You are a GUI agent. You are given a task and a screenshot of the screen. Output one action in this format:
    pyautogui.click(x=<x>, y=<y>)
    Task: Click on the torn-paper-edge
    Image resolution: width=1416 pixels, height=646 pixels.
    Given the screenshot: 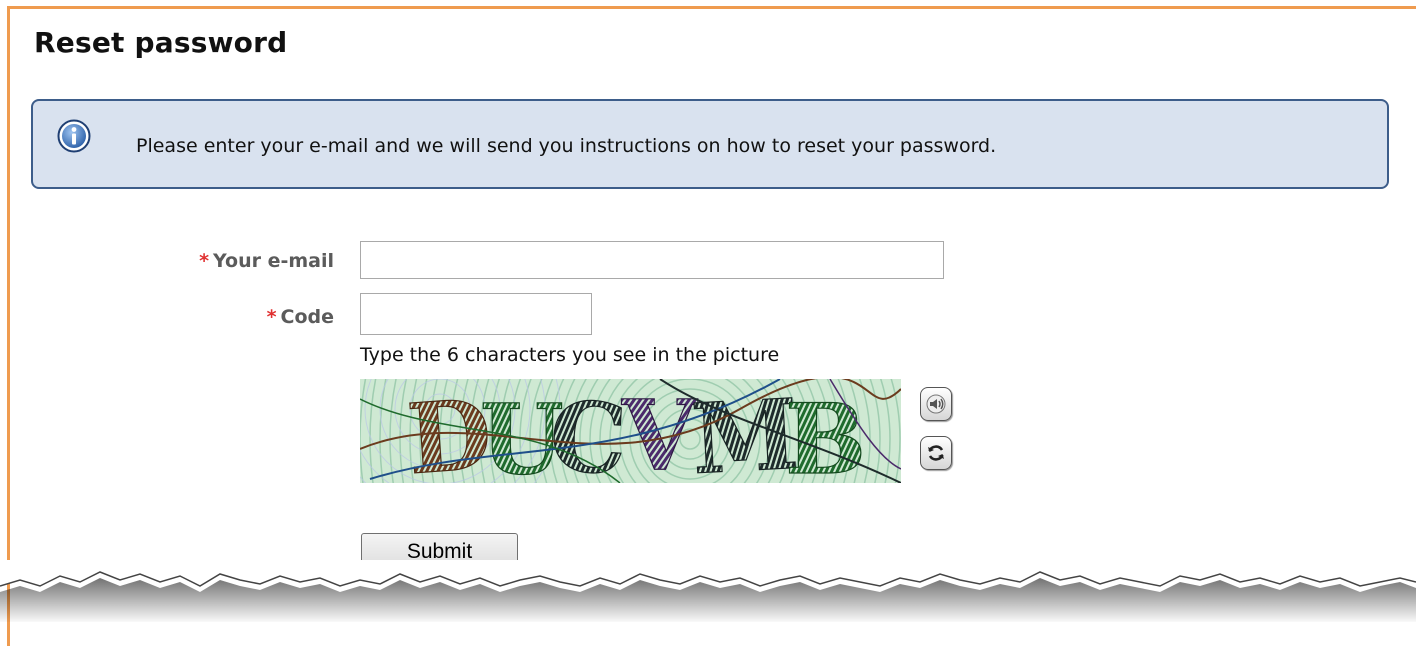 What is the action you would take?
    pyautogui.click(x=708, y=591)
    